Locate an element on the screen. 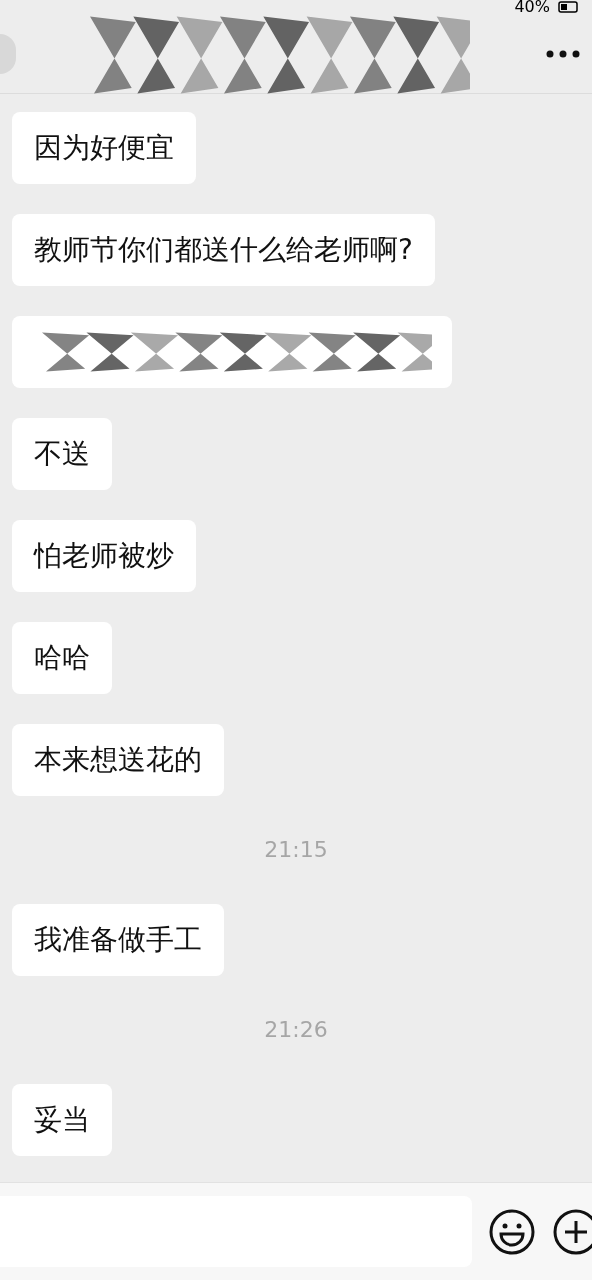  battery-icon is located at coordinates (569, 7).